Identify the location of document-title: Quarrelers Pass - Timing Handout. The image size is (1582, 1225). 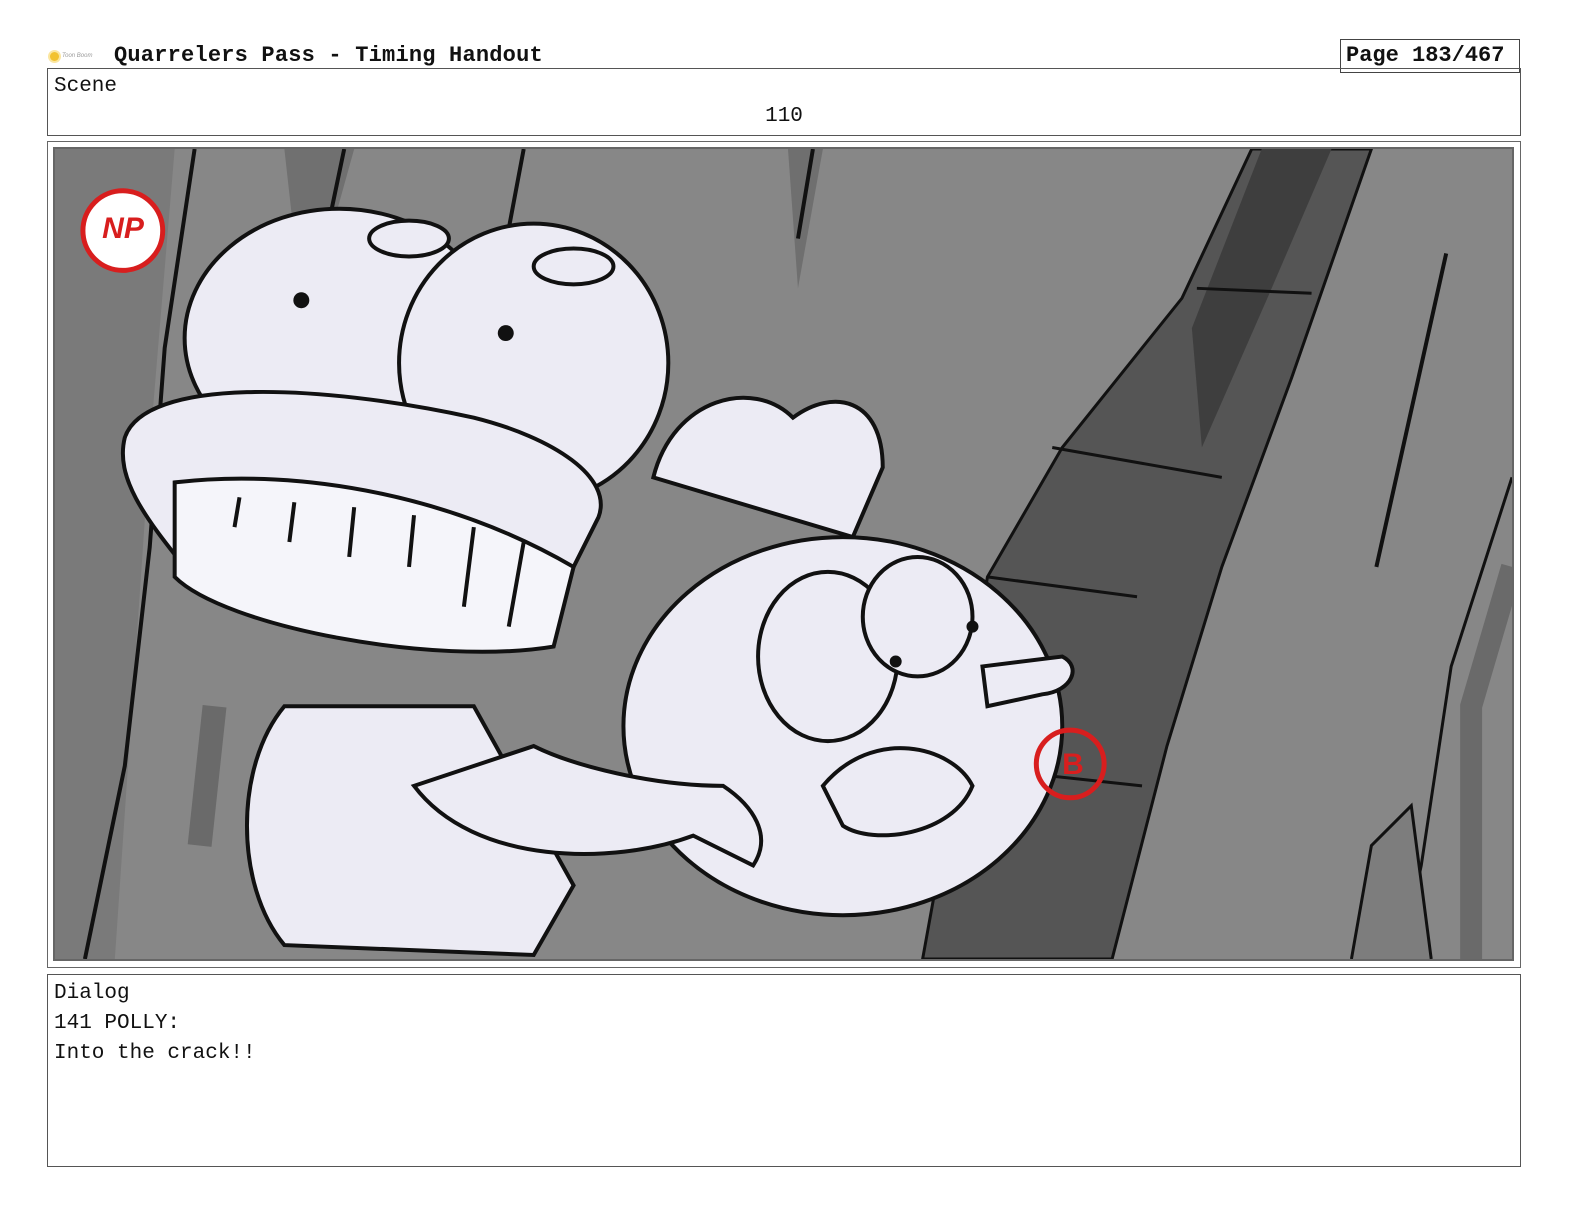
(328, 55).